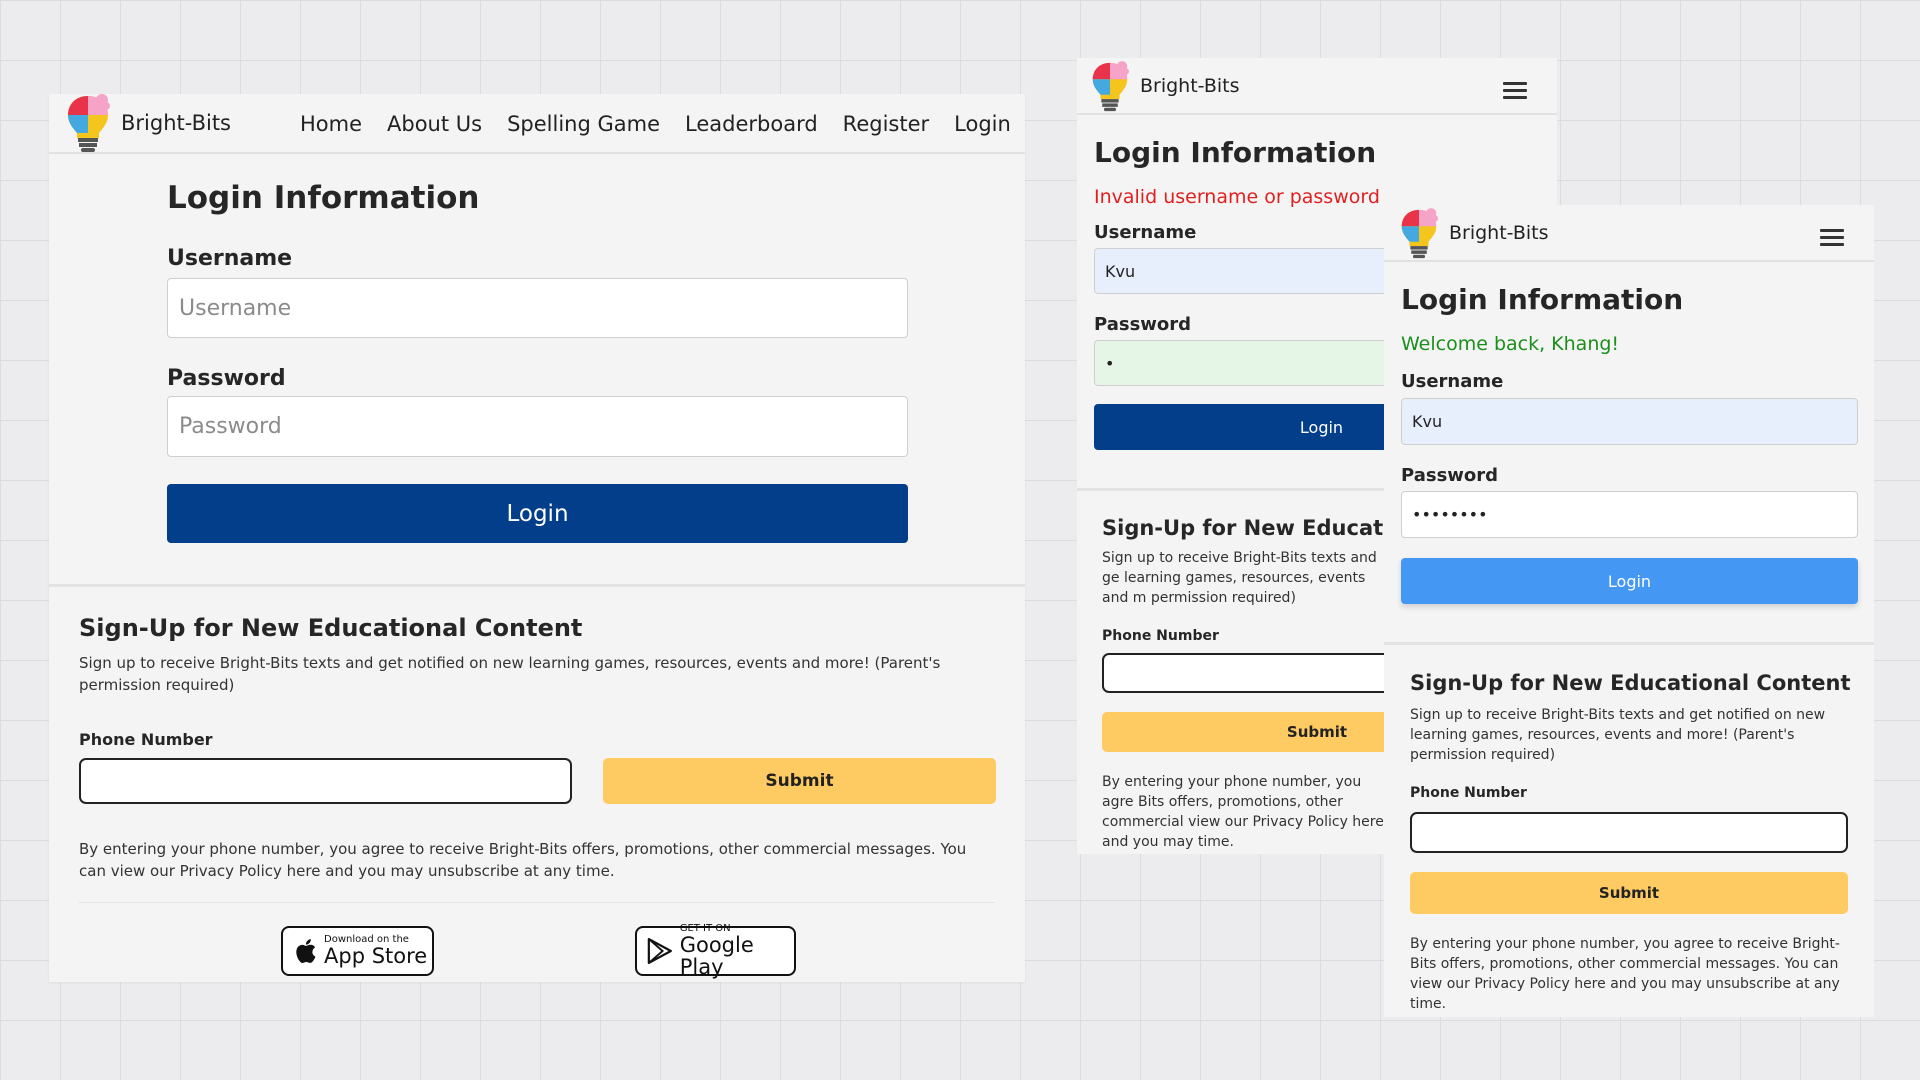 Image resolution: width=1920 pixels, height=1080 pixels. I want to click on signup-title: Sign-Up for New Education, so click(1261, 528).